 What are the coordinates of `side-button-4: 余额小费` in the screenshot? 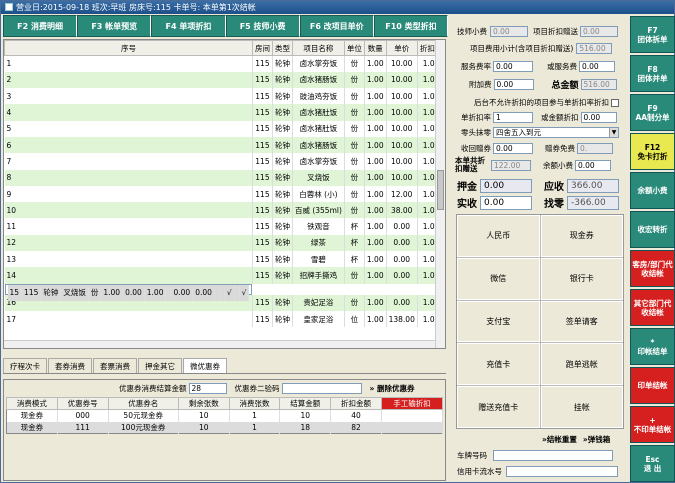 It's located at (652, 190).